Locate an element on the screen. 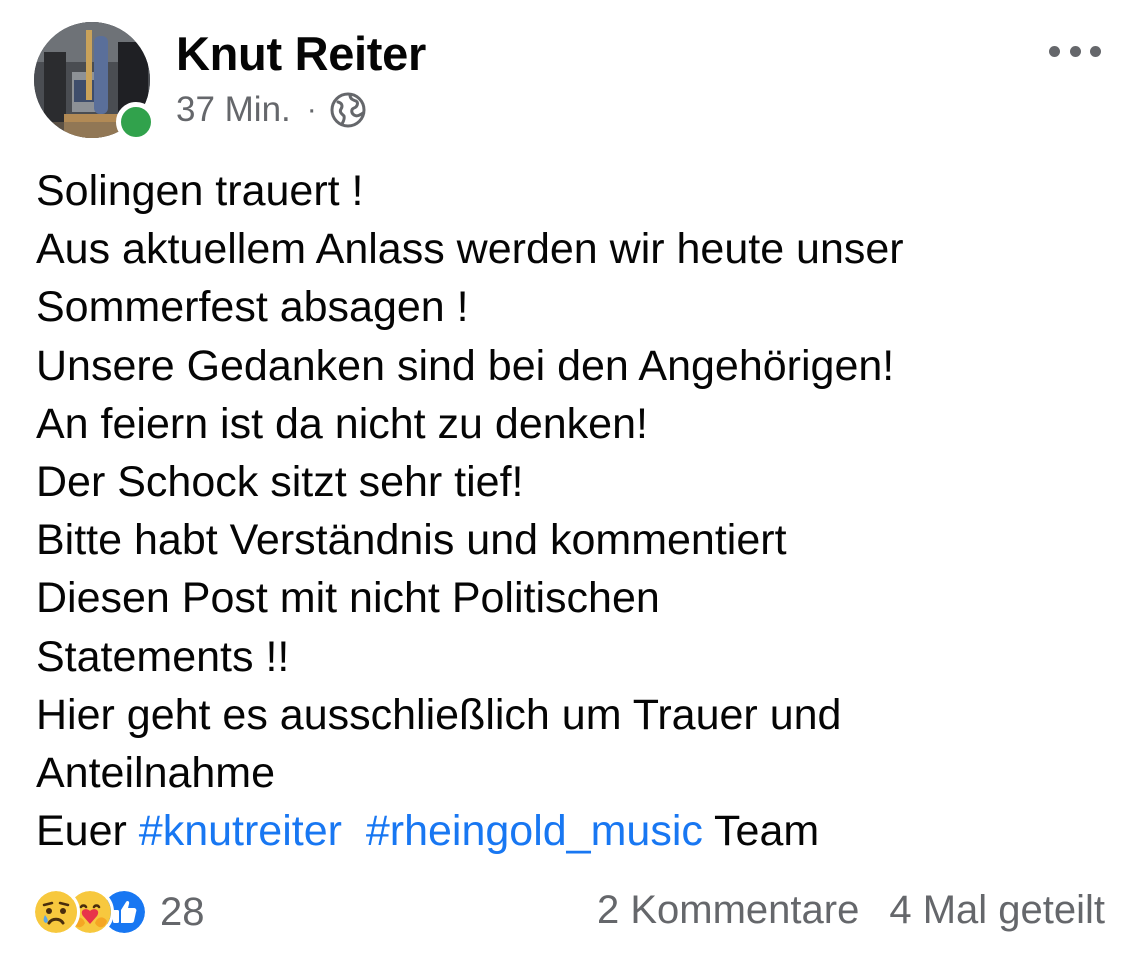 The width and height of the screenshot is (1141, 960). hashtag-knutreiter: #knutreiter is located at coordinates (240, 831).